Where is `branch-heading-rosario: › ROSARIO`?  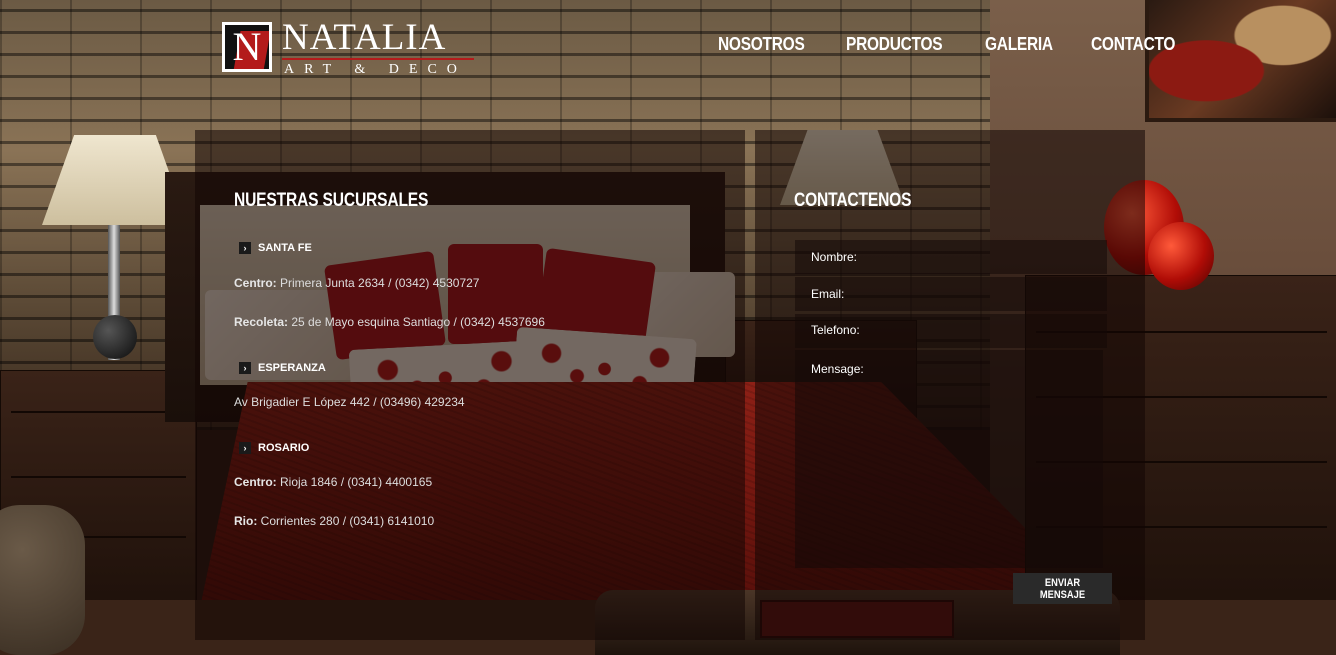 branch-heading-rosario: › ROSARIO is located at coordinates (274, 448).